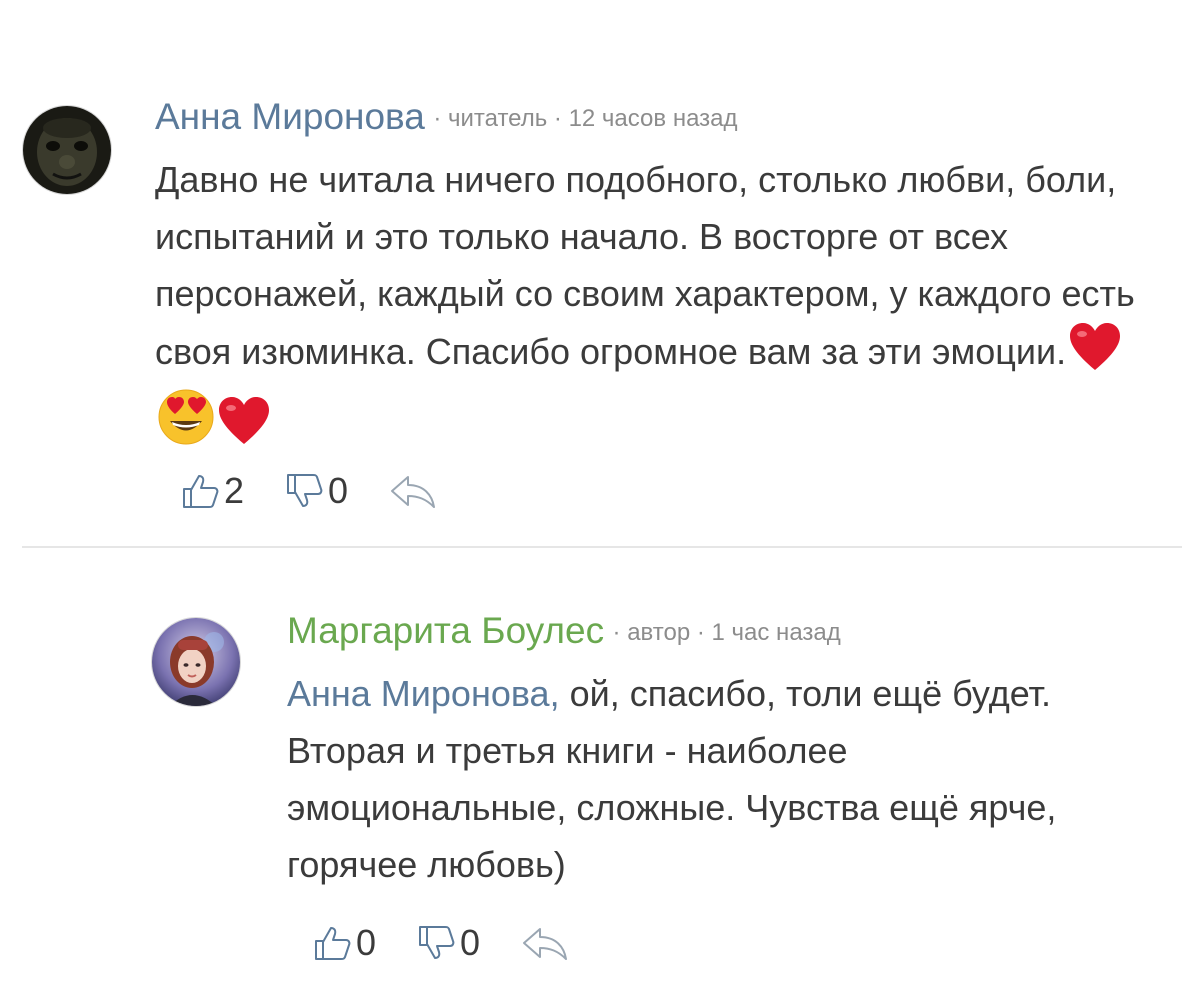  What do you see at coordinates (585, 118) in the screenshot?
I see `comment-meta: · читатель · 12 часов назад` at bounding box center [585, 118].